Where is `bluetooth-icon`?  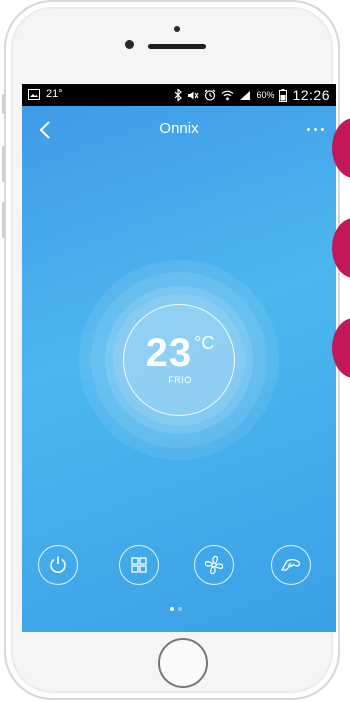
bluetooth-icon is located at coordinates (178, 95).